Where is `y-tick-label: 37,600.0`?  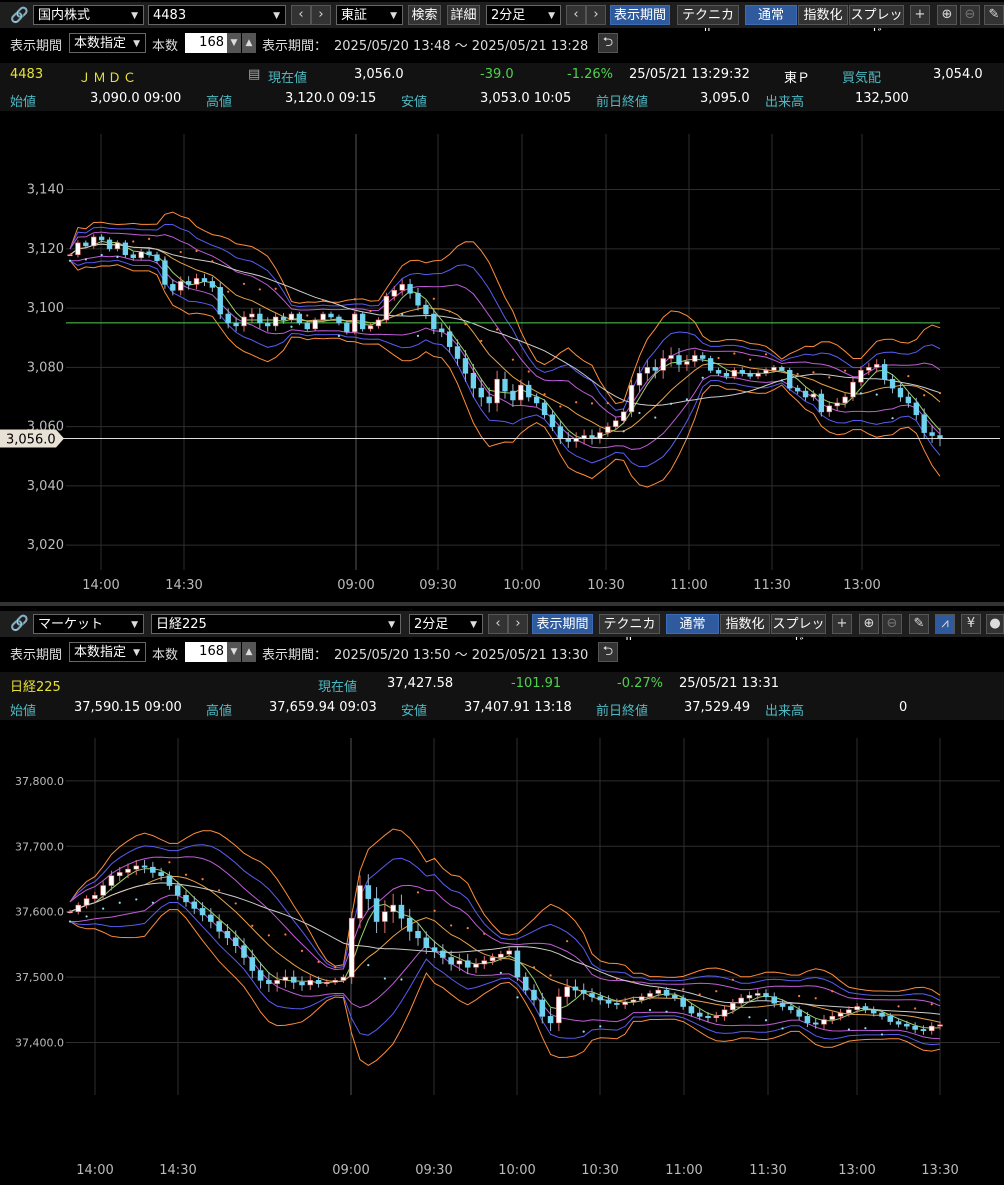 y-tick-label: 37,600.0 is located at coordinates (39, 912).